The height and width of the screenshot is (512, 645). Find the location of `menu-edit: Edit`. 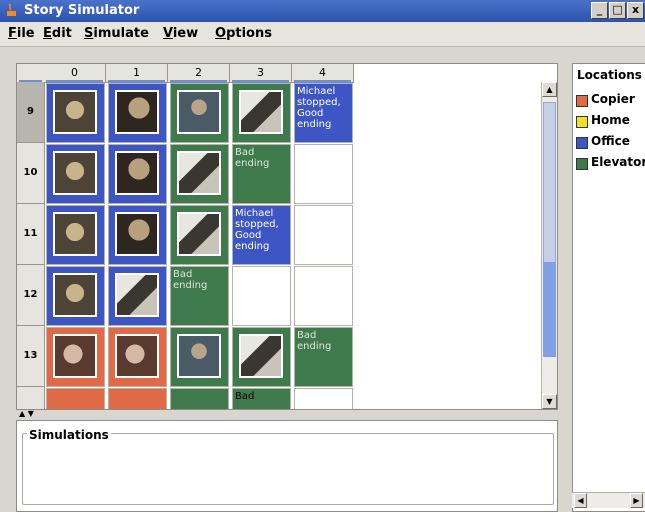

menu-edit: Edit is located at coordinates (57, 33).